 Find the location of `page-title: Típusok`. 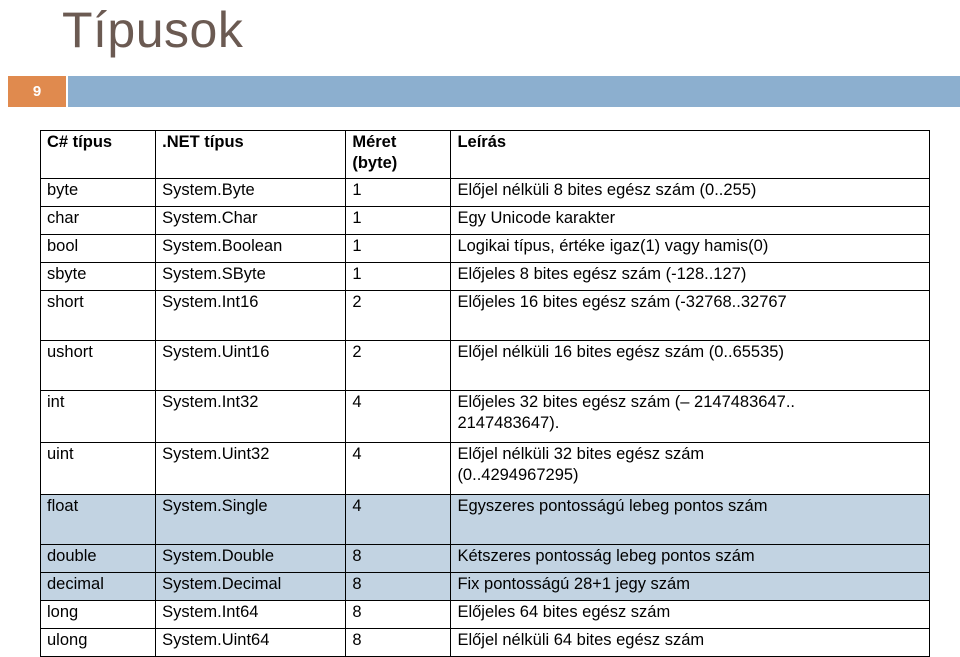

page-title: Típusok is located at coordinates (153, 30).